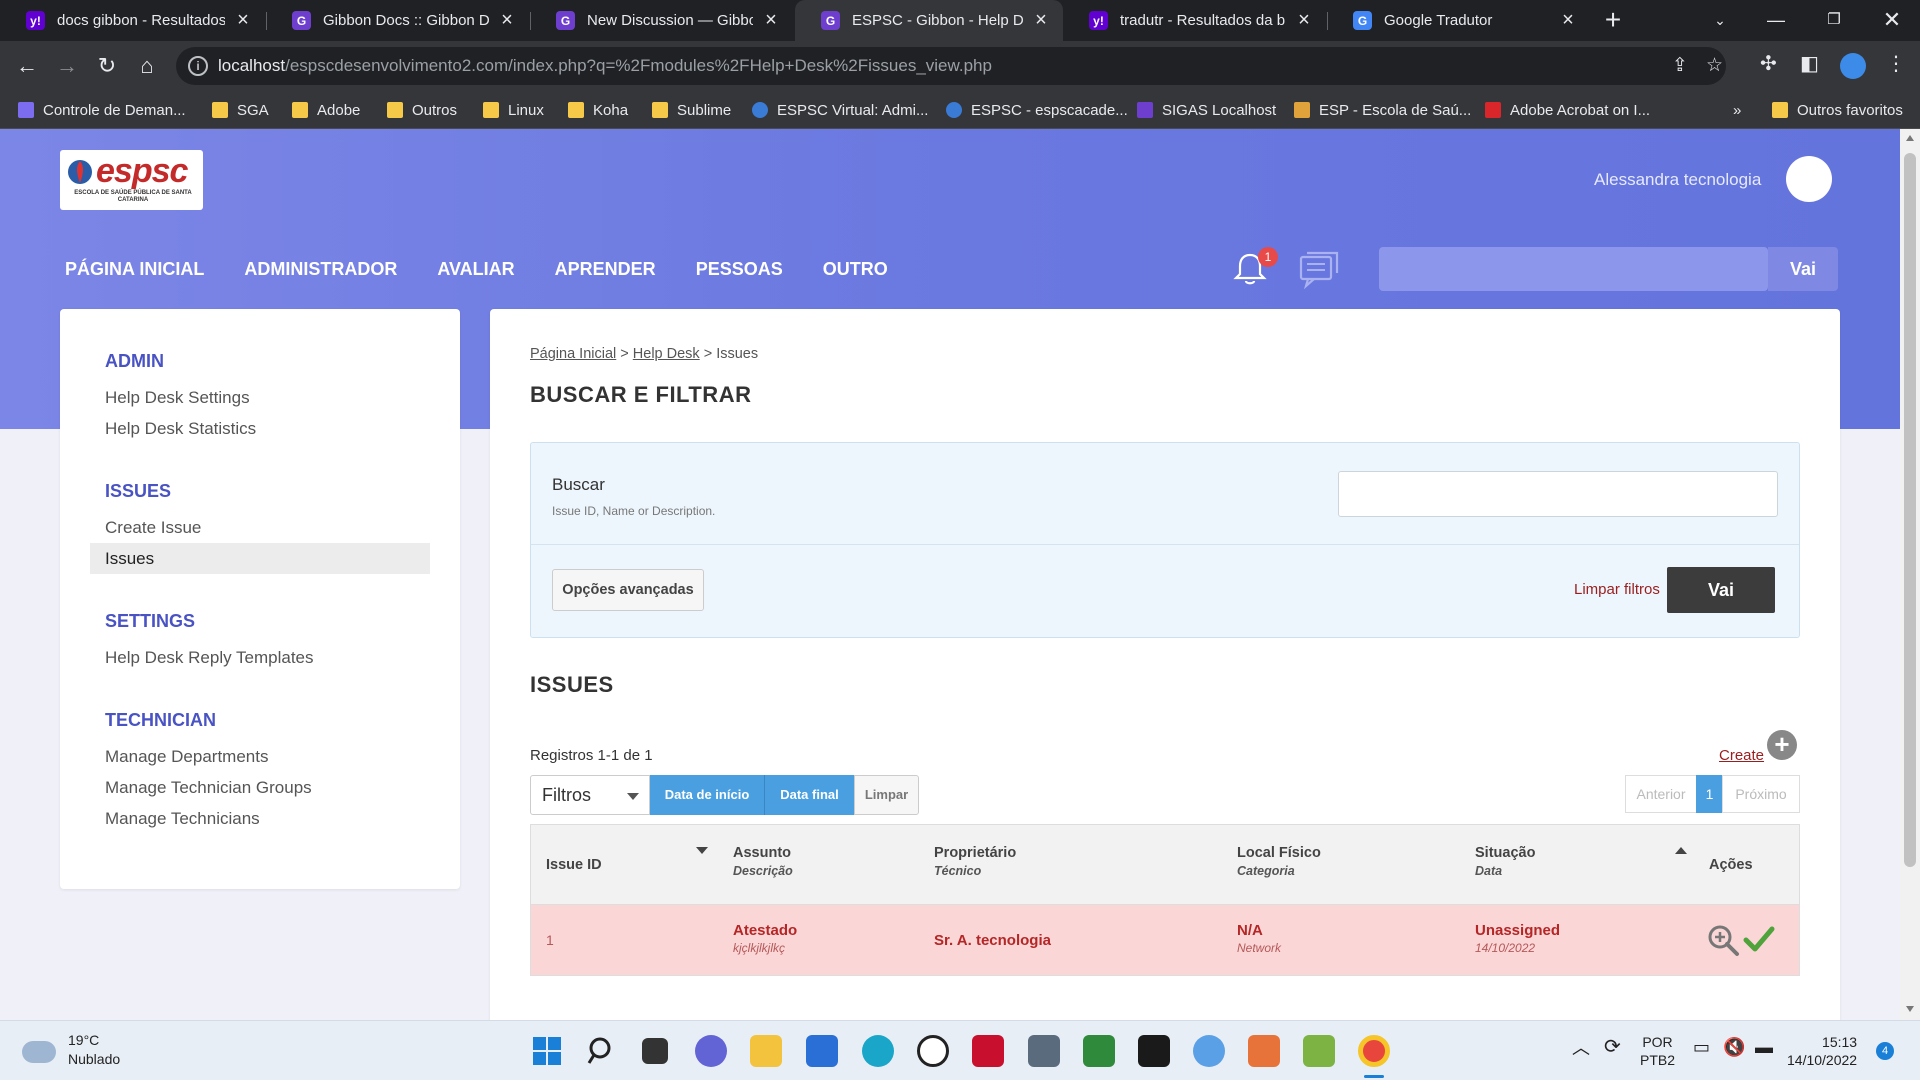 The image size is (1920, 1080). What do you see at coordinates (766, 1051) in the screenshot?
I see `file-explorer-icon` at bounding box center [766, 1051].